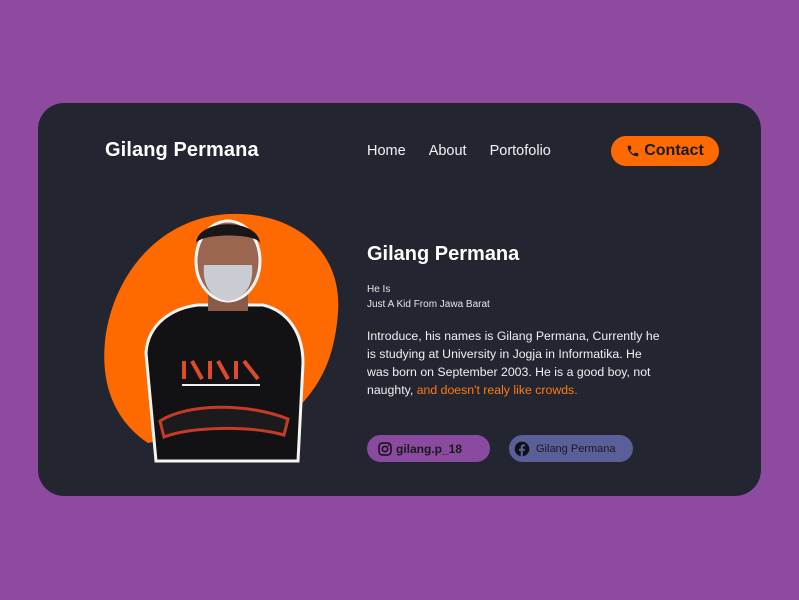 The height and width of the screenshot is (600, 799). I want to click on profile-subtitle: He Is Just A Kid From Jawa Barat, so click(517, 297).